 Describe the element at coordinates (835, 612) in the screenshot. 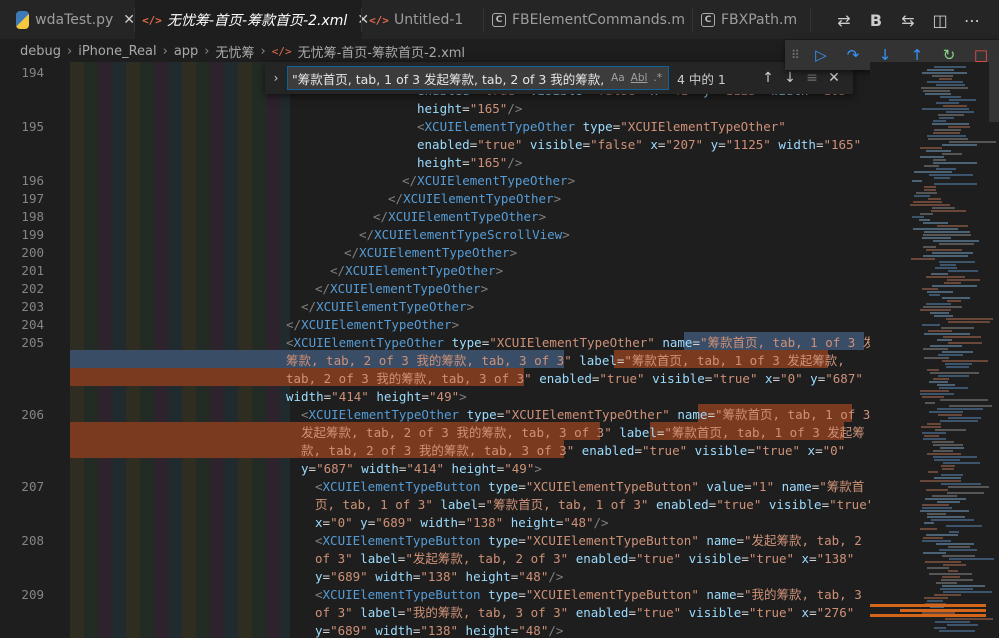

I see `code-token: "276"` at that location.